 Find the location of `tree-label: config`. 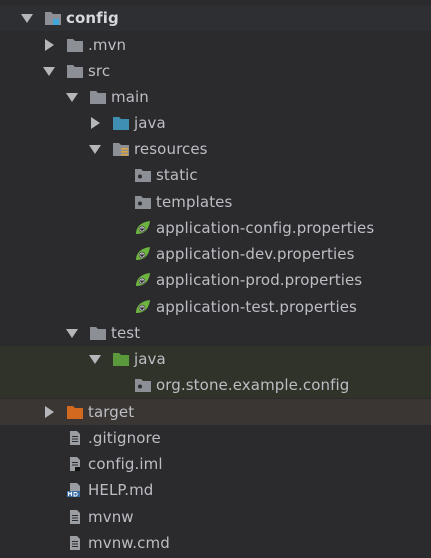

tree-label: config is located at coordinates (92, 18).